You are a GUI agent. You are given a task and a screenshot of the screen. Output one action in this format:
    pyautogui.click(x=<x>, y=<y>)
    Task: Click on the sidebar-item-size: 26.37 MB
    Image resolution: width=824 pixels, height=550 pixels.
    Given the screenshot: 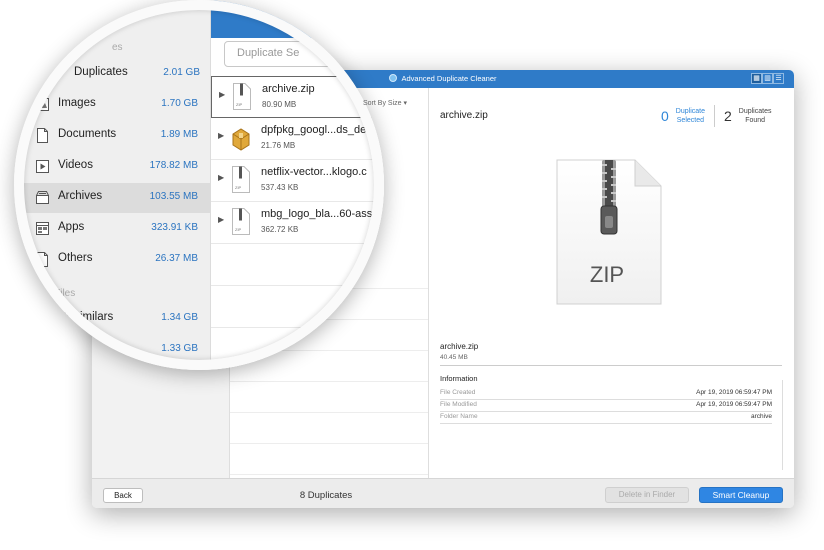 What is the action you would take?
    pyautogui.click(x=176, y=258)
    